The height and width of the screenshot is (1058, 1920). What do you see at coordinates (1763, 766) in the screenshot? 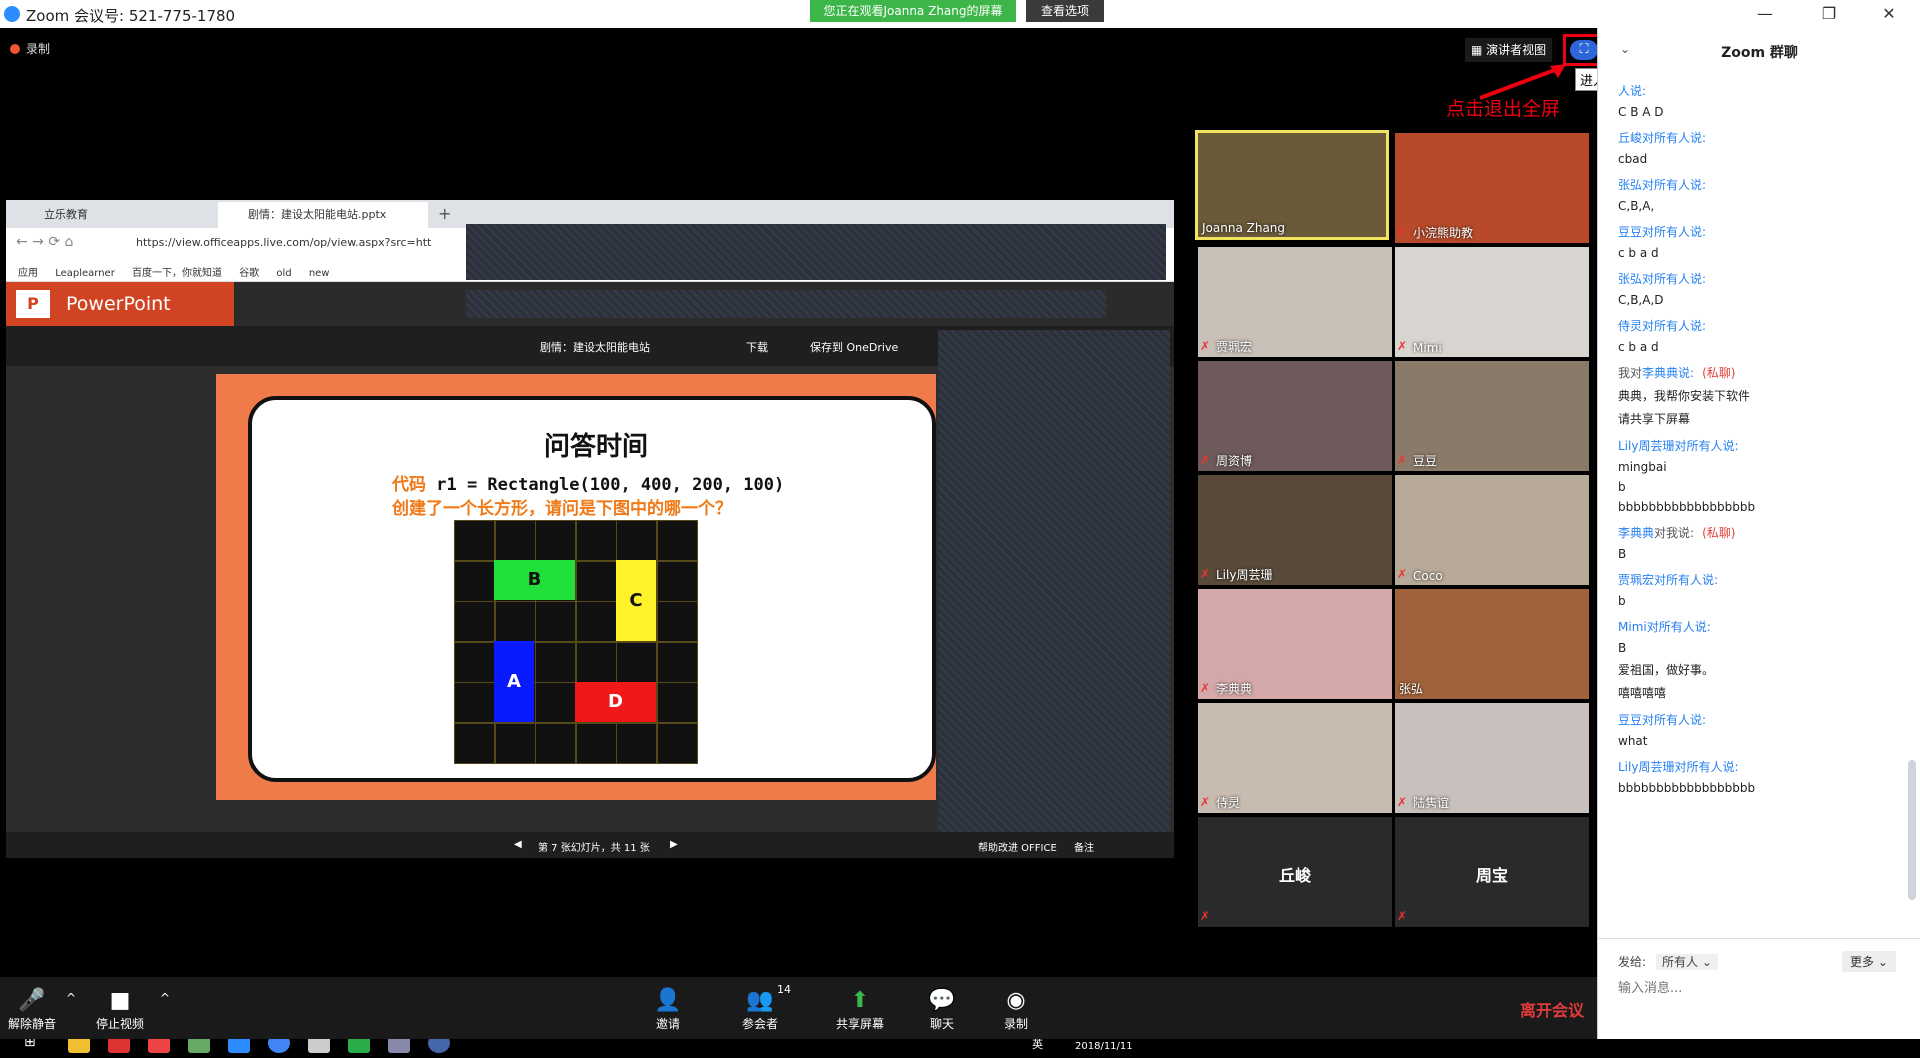
I see `msg-sender: Lily周芸珊对所有人说:` at bounding box center [1763, 766].